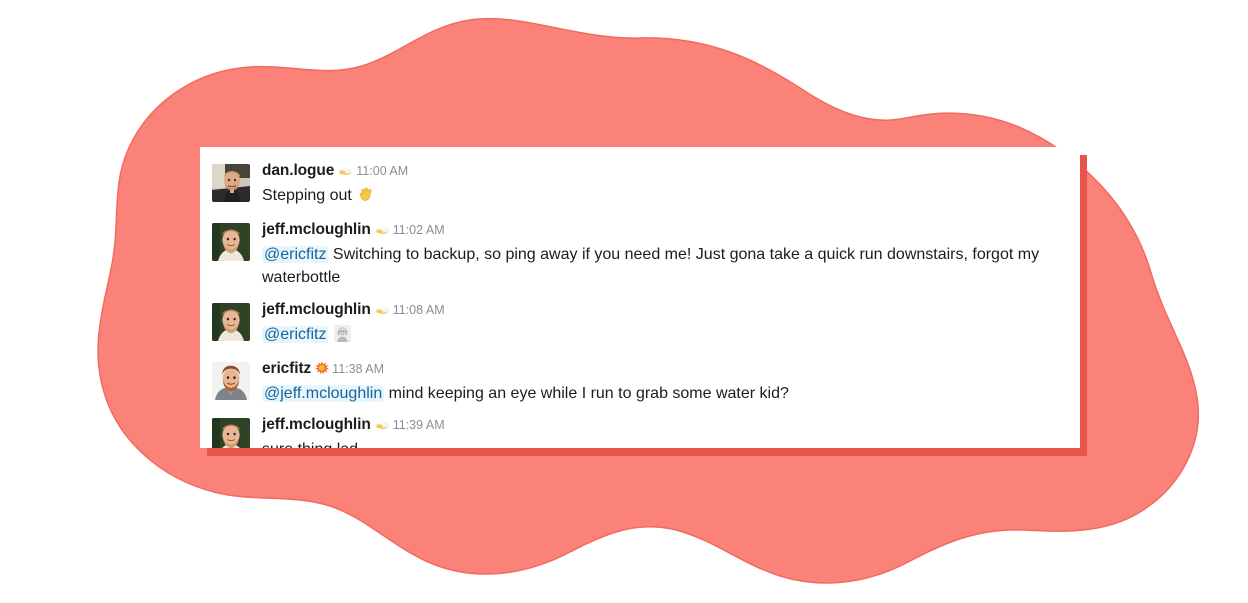 The width and height of the screenshot is (1248, 603). I want to click on message-text-run: sure thing lad, so click(310, 444).